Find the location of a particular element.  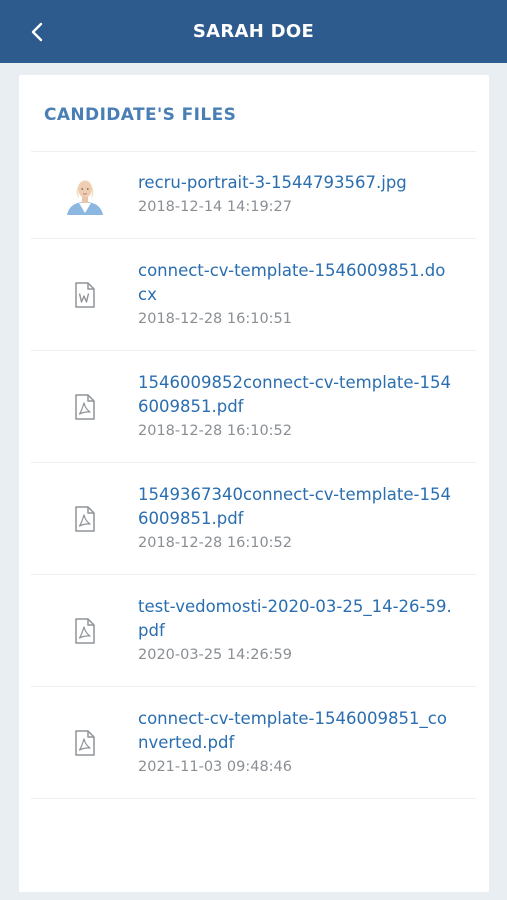

file-date: 2021-11-03 09:48:46 is located at coordinates (215, 766).